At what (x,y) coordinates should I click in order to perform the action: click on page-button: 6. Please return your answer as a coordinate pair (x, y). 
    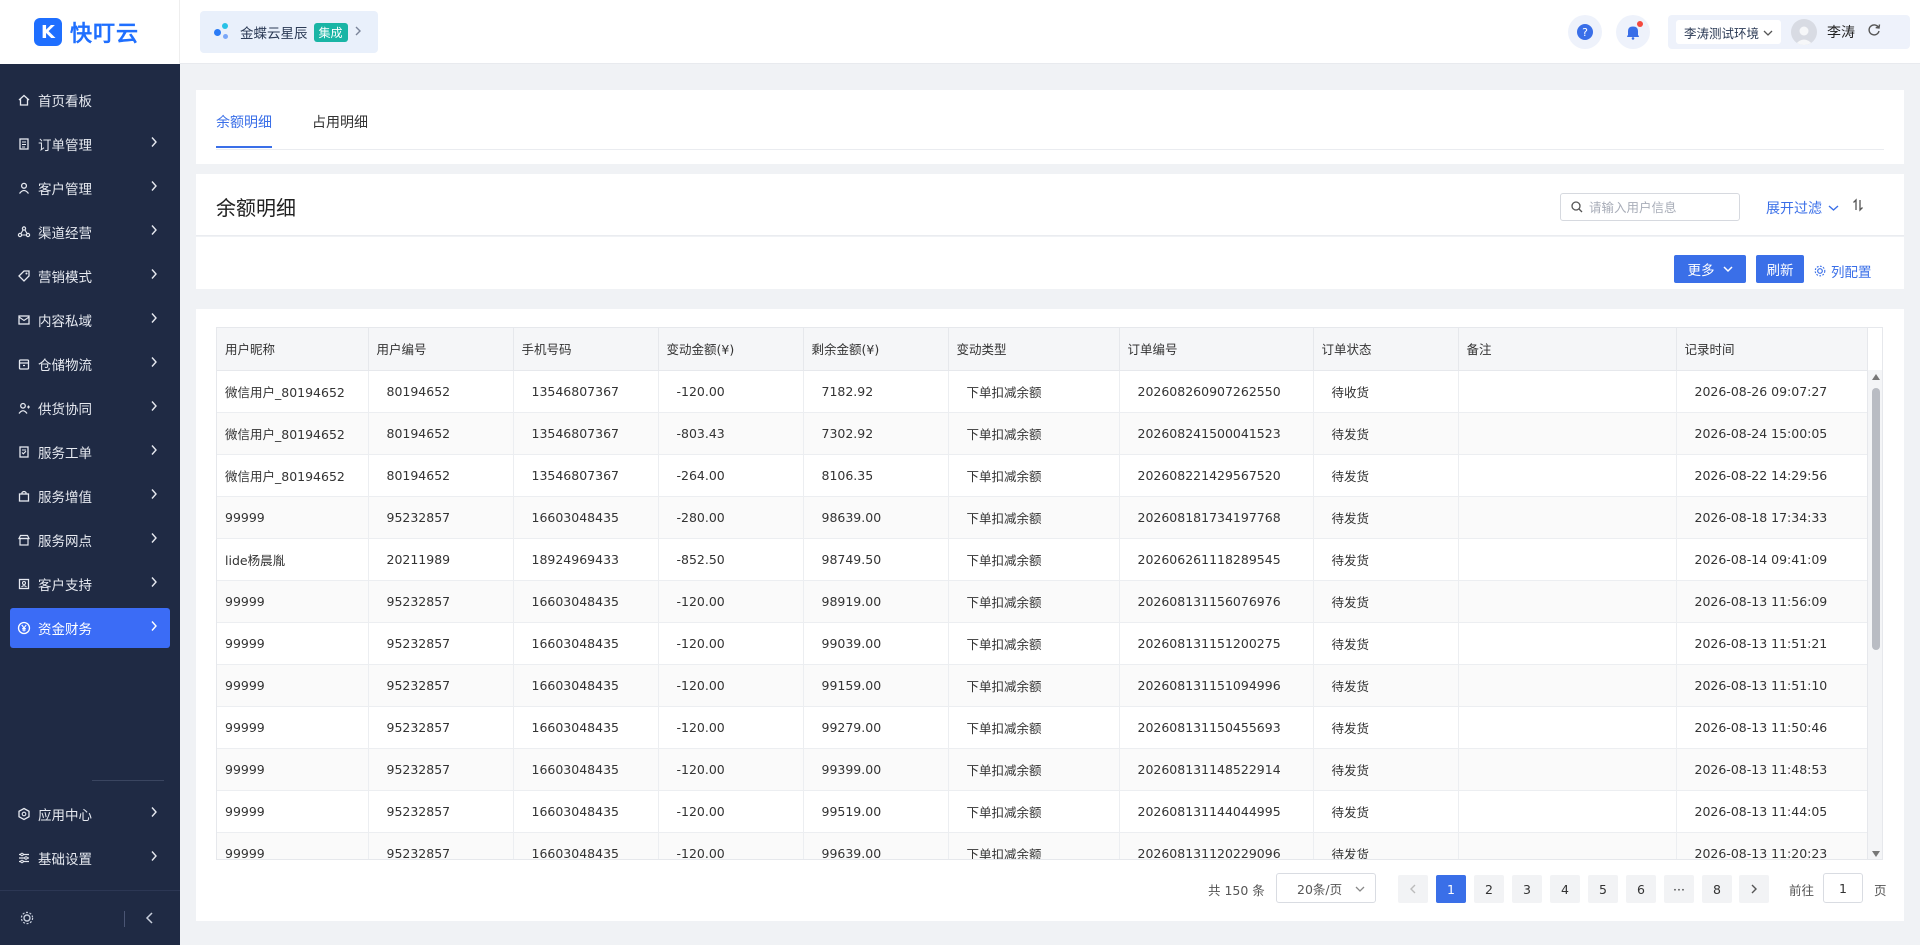
    Looking at the image, I should click on (1641, 889).